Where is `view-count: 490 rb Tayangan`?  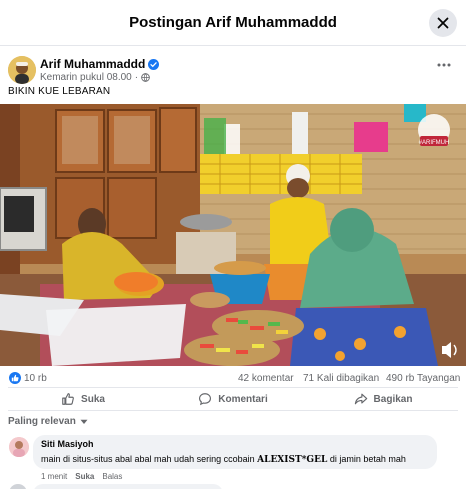 view-count: 490 rb Tayangan is located at coordinates (423, 378).